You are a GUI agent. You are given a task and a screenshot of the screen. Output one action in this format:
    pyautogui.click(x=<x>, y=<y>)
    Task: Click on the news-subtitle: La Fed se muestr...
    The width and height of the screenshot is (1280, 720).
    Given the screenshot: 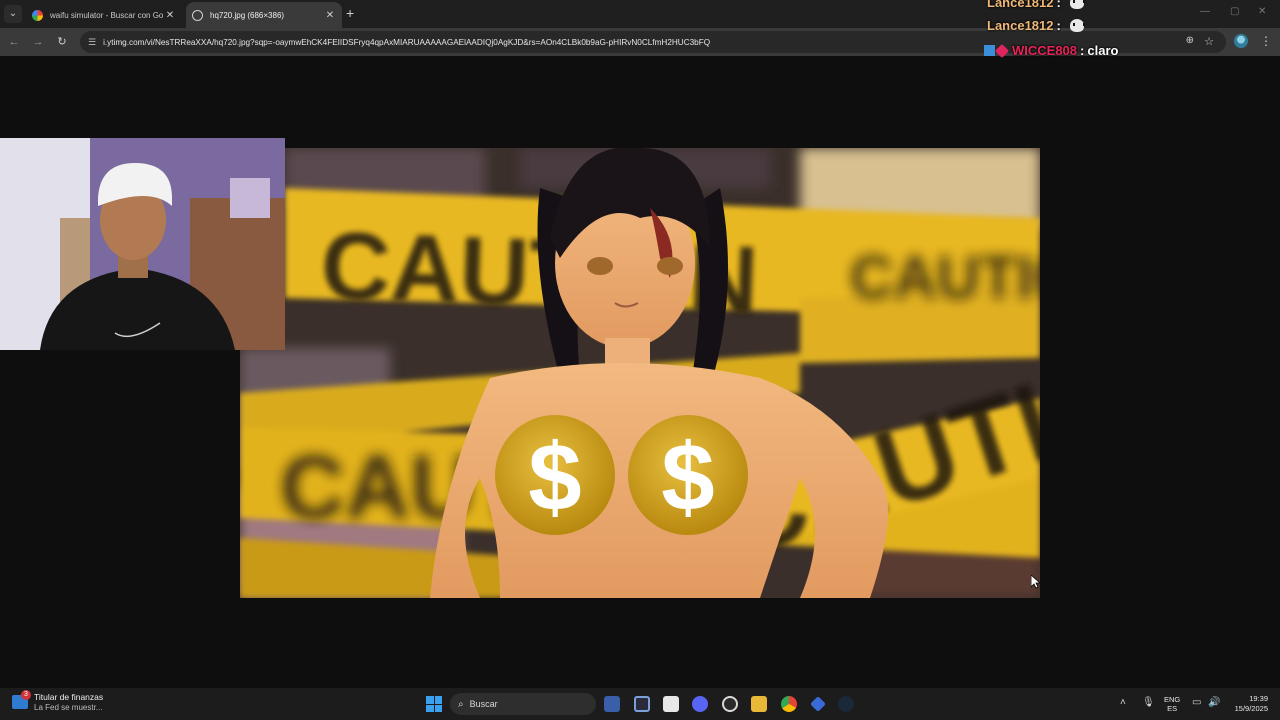 What is the action you would take?
    pyautogui.click(x=68, y=707)
    